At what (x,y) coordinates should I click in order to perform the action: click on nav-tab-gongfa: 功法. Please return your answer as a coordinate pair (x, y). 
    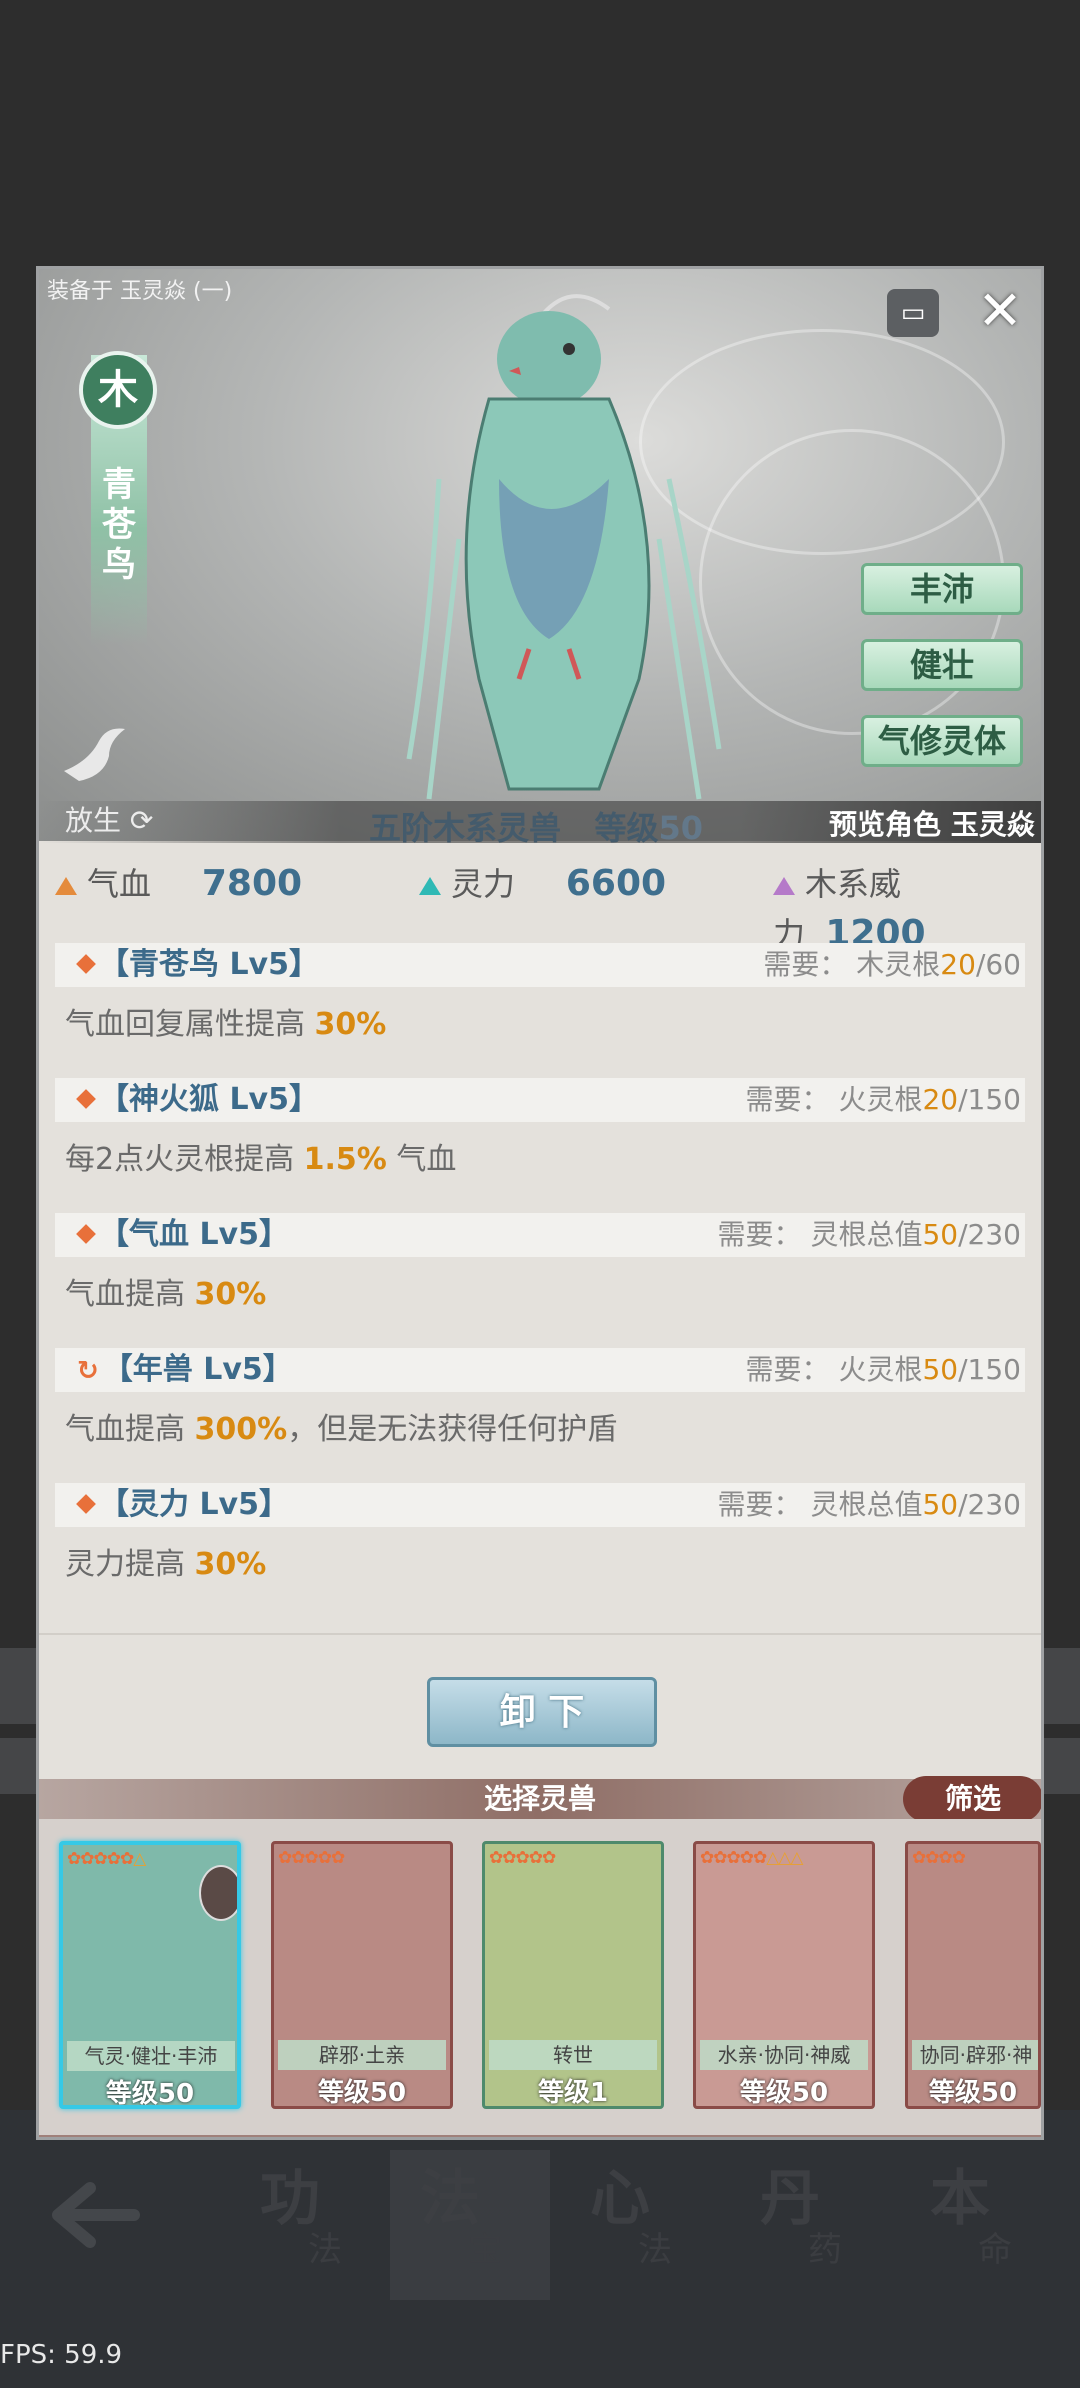
    Looking at the image, I should click on (310, 2225).